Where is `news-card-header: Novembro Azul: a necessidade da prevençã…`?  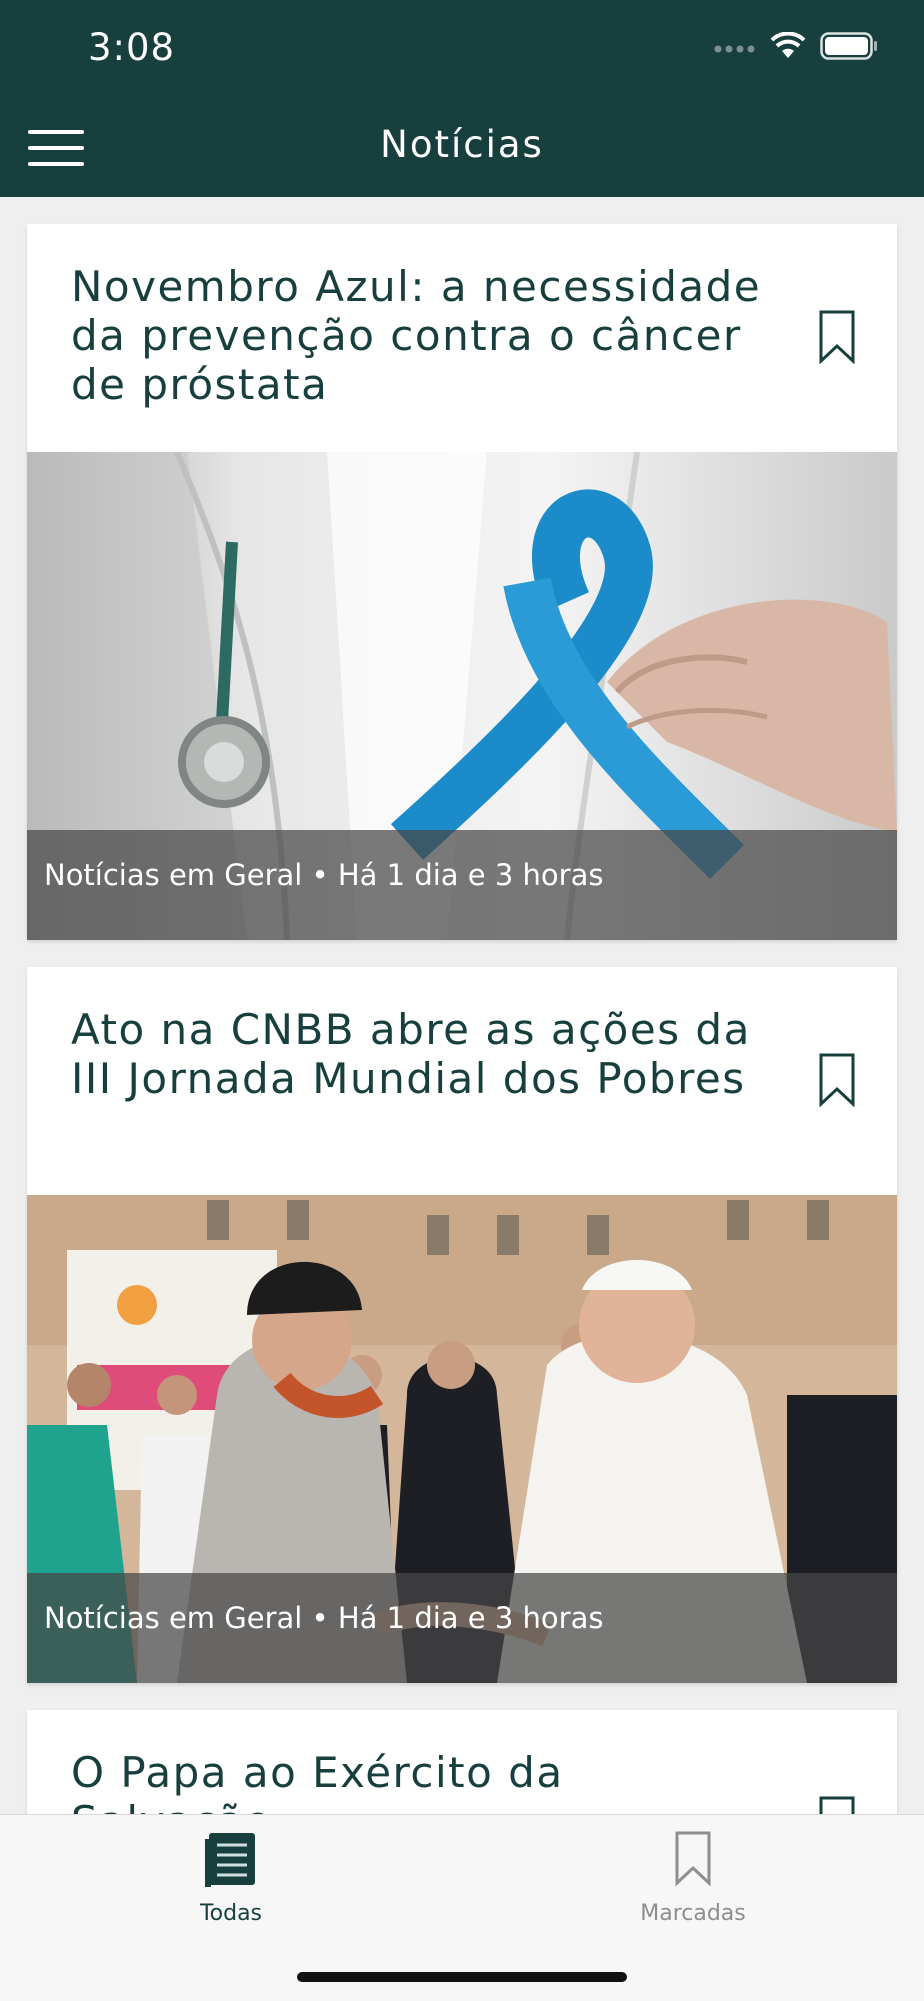 news-card-header: Novembro Azul: a necessidade da prevençã… is located at coordinates (462, 338).